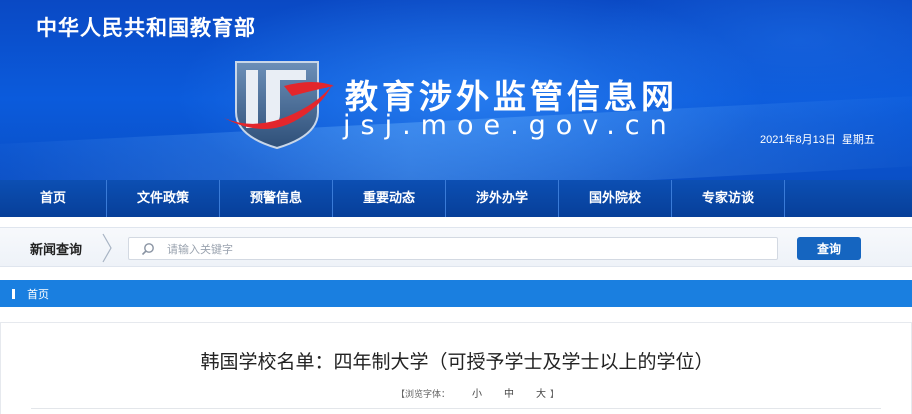 Image resolution: width=912 pixels, height=414 pixels. I want to click on breadcrumb-home-link: 首页, so click(38, 294).